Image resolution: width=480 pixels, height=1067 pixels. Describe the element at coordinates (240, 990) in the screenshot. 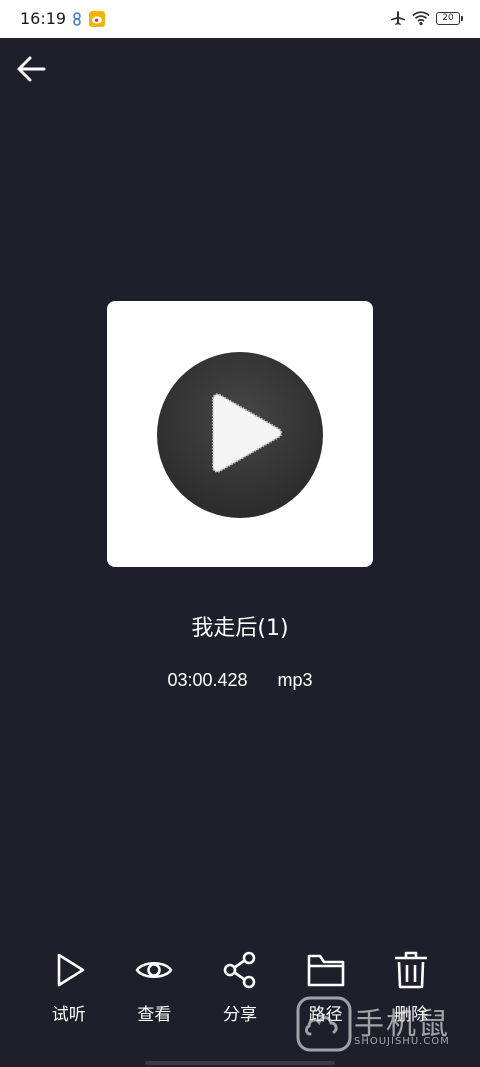

I see `share-button: 分享` at that location.